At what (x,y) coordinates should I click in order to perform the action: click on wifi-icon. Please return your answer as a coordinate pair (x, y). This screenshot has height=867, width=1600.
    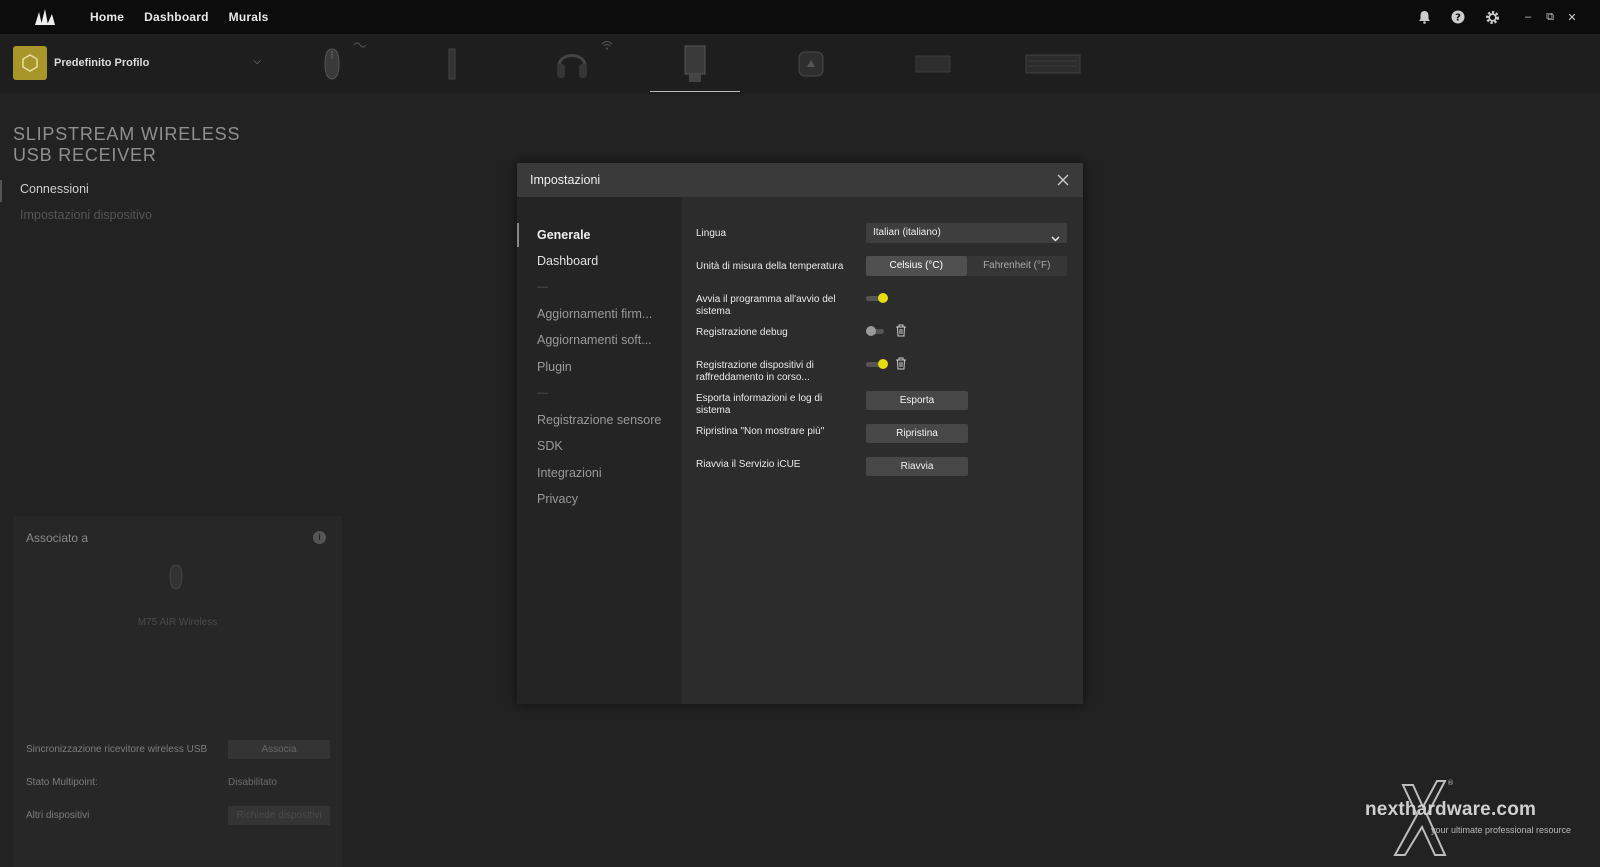
    Looking at the image, I should click on (607, 45).